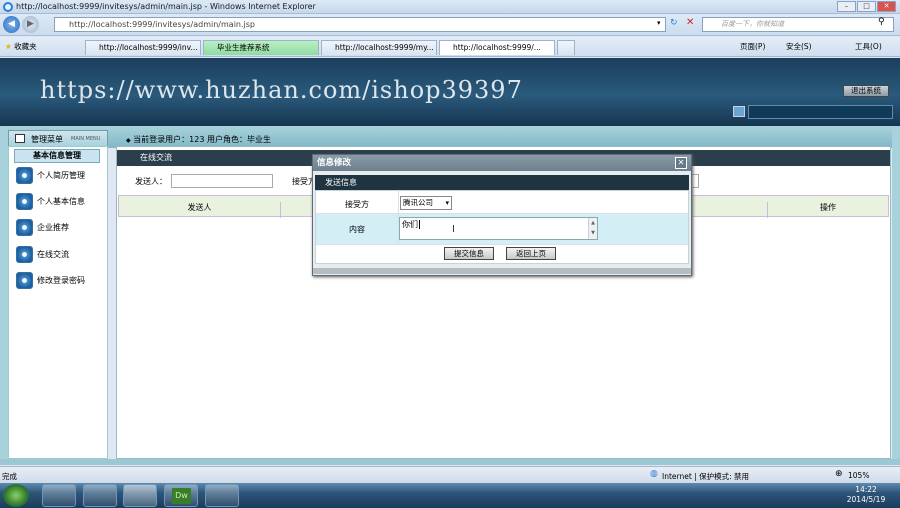 The width and height of the screenshot is (900, 508). I want to click on sidebar-item-basic-info: 个人基本信息, so click(50, 202).